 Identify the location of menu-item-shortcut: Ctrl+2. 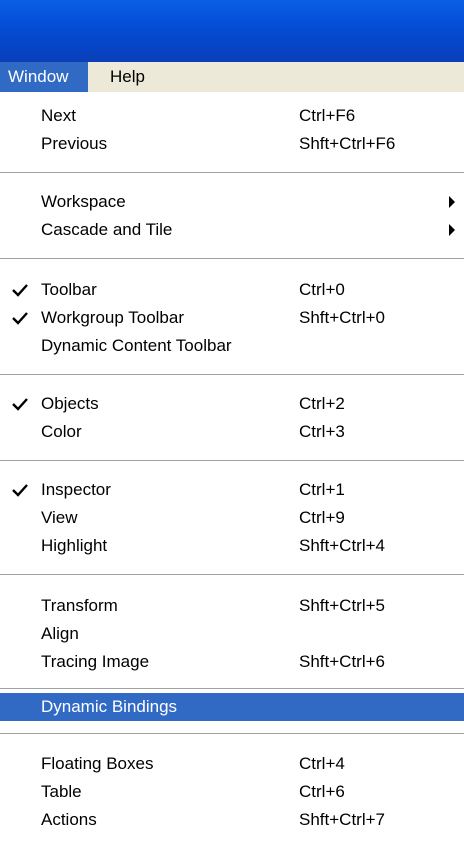
(322, 403).